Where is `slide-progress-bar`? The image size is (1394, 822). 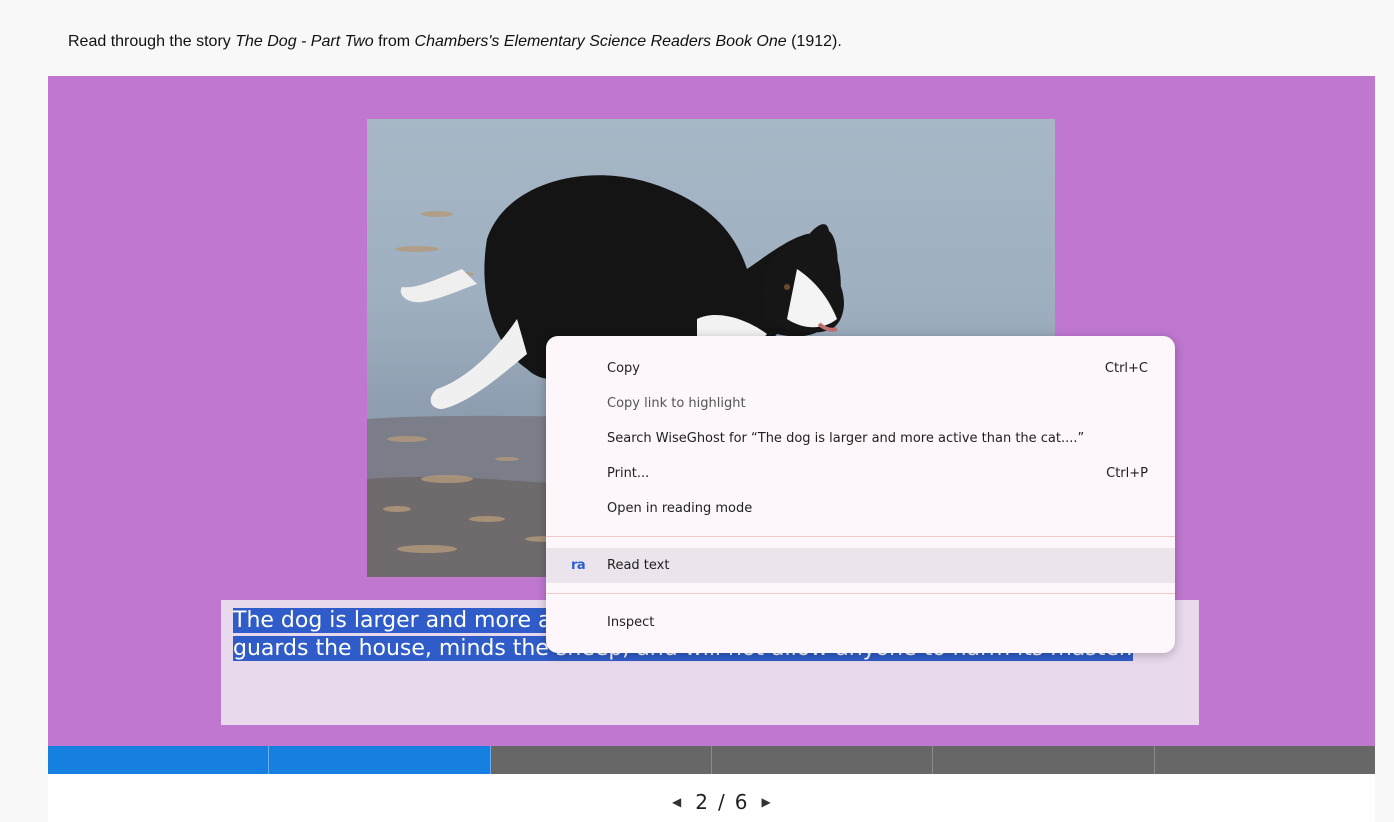 slide-progress-bar is located at coordinates (711, 760).